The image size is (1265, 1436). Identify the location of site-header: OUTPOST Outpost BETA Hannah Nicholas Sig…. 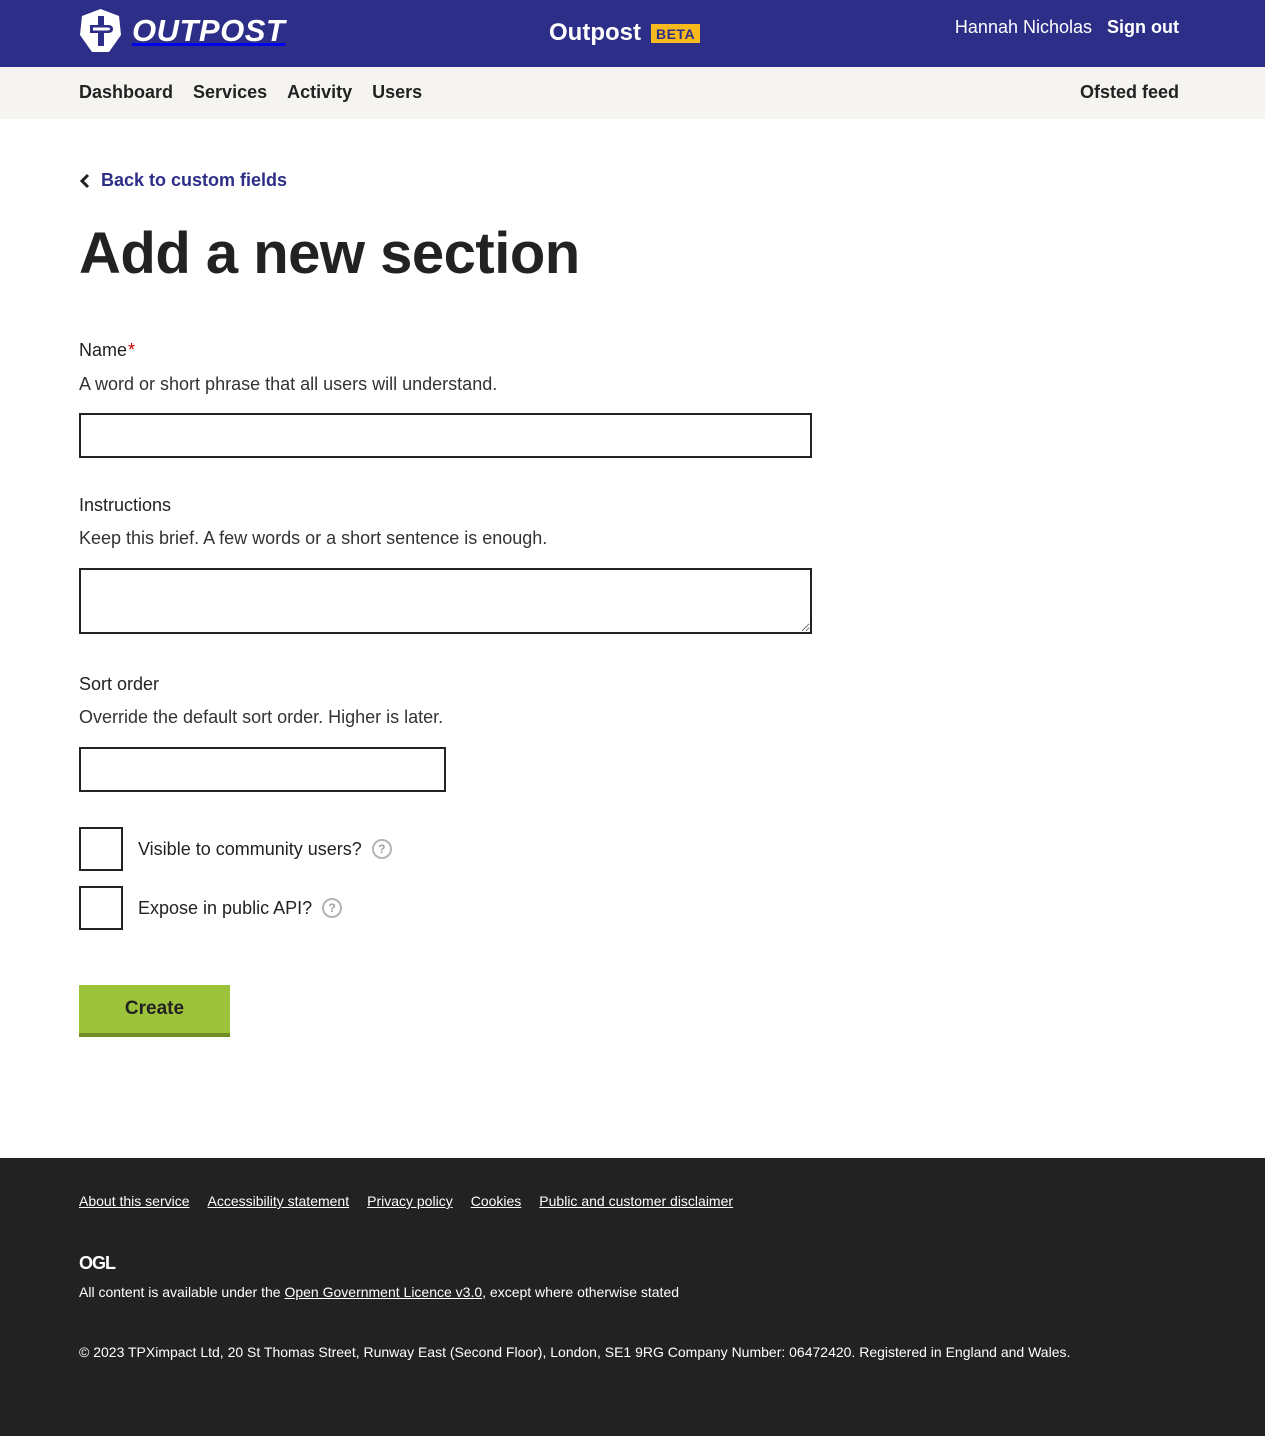
(632, 33).